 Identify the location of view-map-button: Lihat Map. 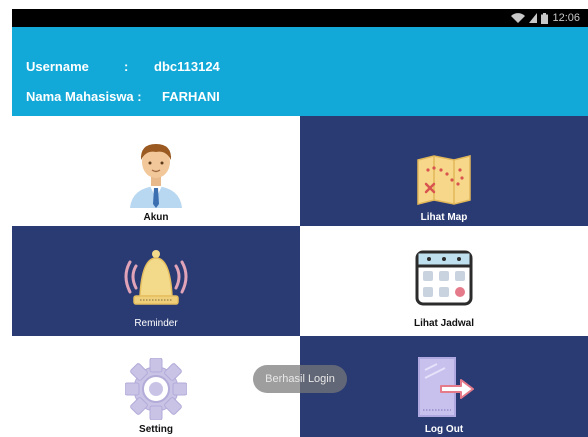
(444, 171).